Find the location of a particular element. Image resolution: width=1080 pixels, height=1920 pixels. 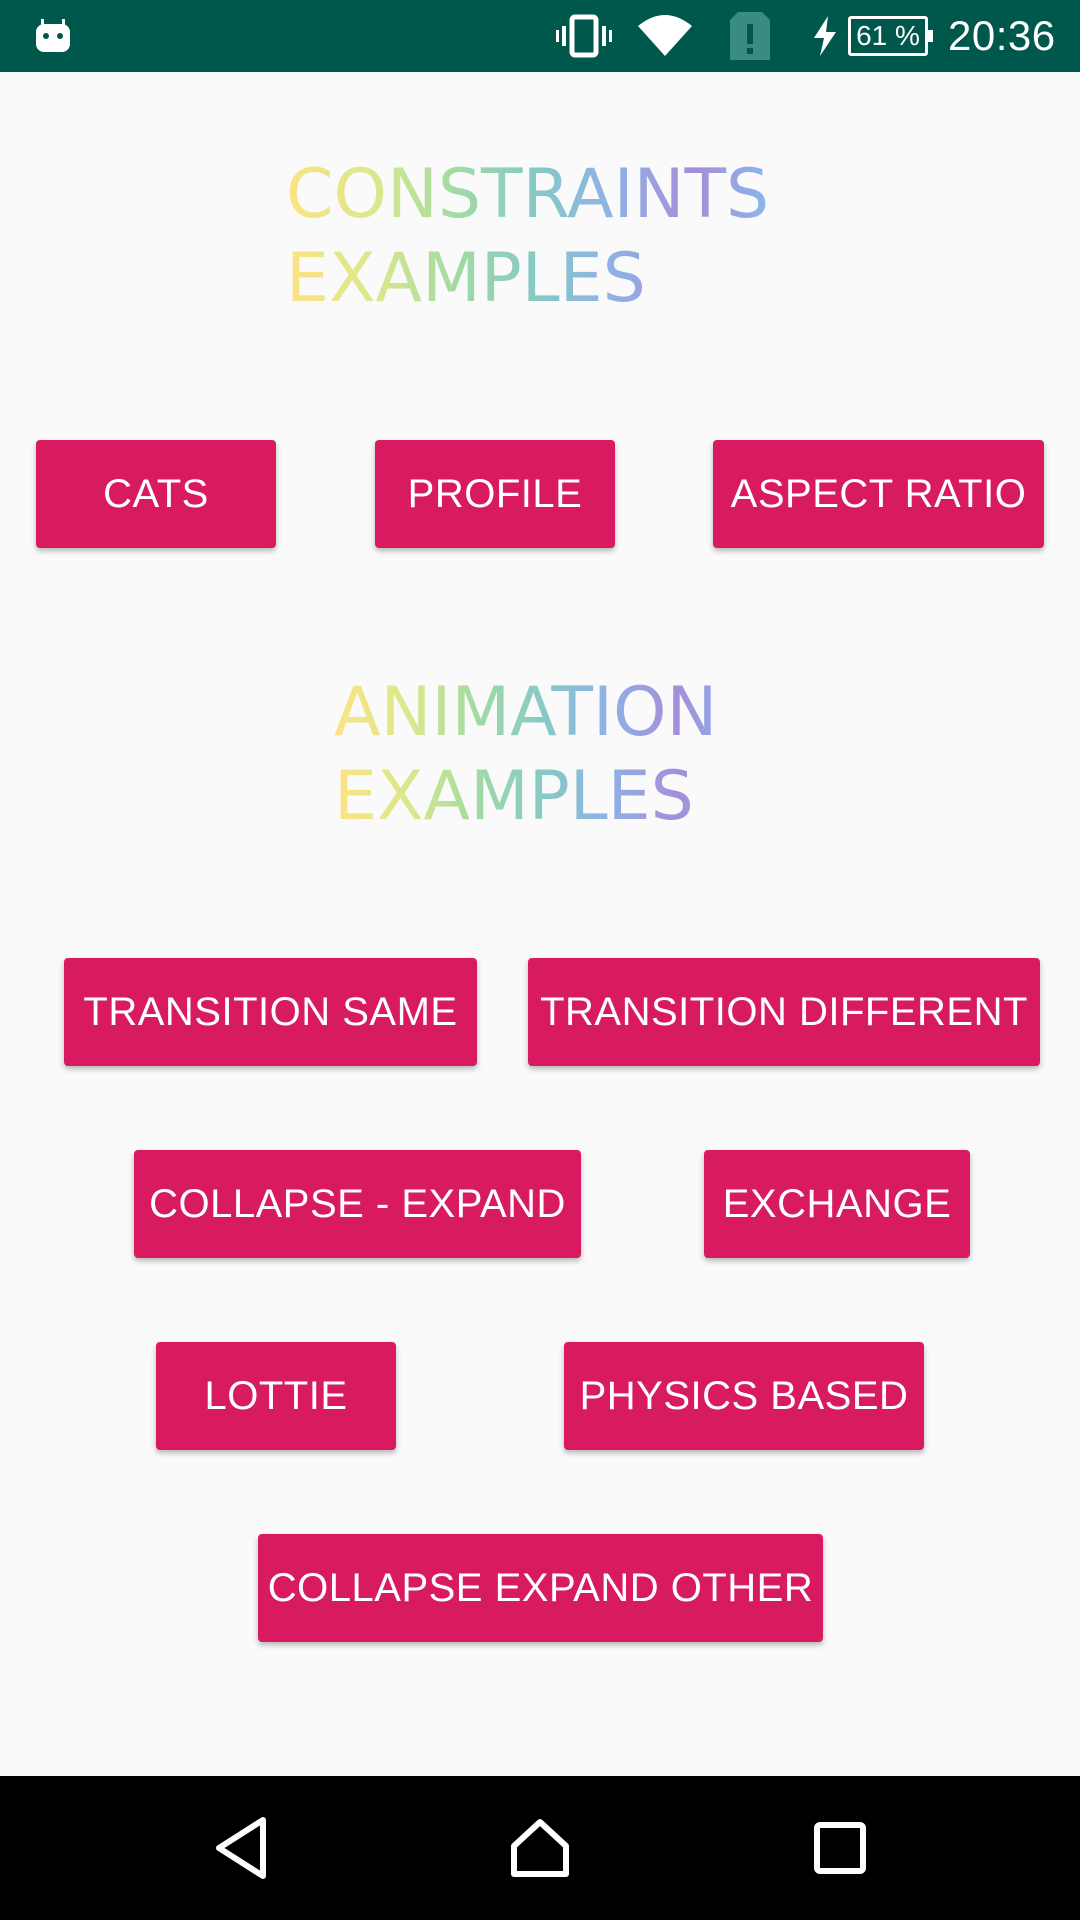

physics-based-button: PHYSICS BASED is located at coordinates (744, 1396).